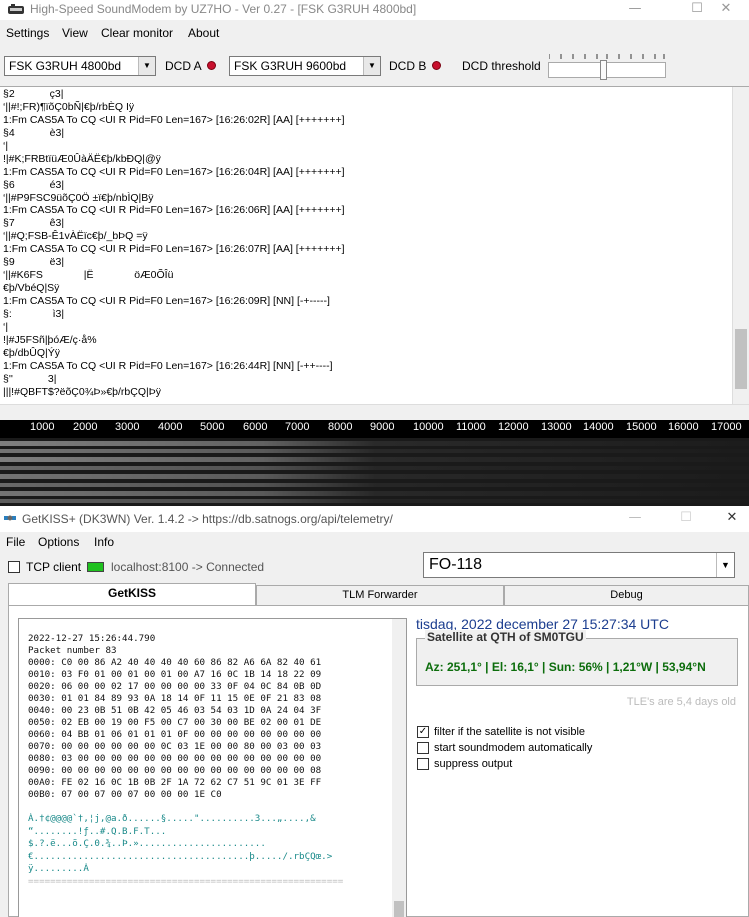 The image size is (749, 917). I want to click on ruler-tick-label: 7000, so click(297, 427).